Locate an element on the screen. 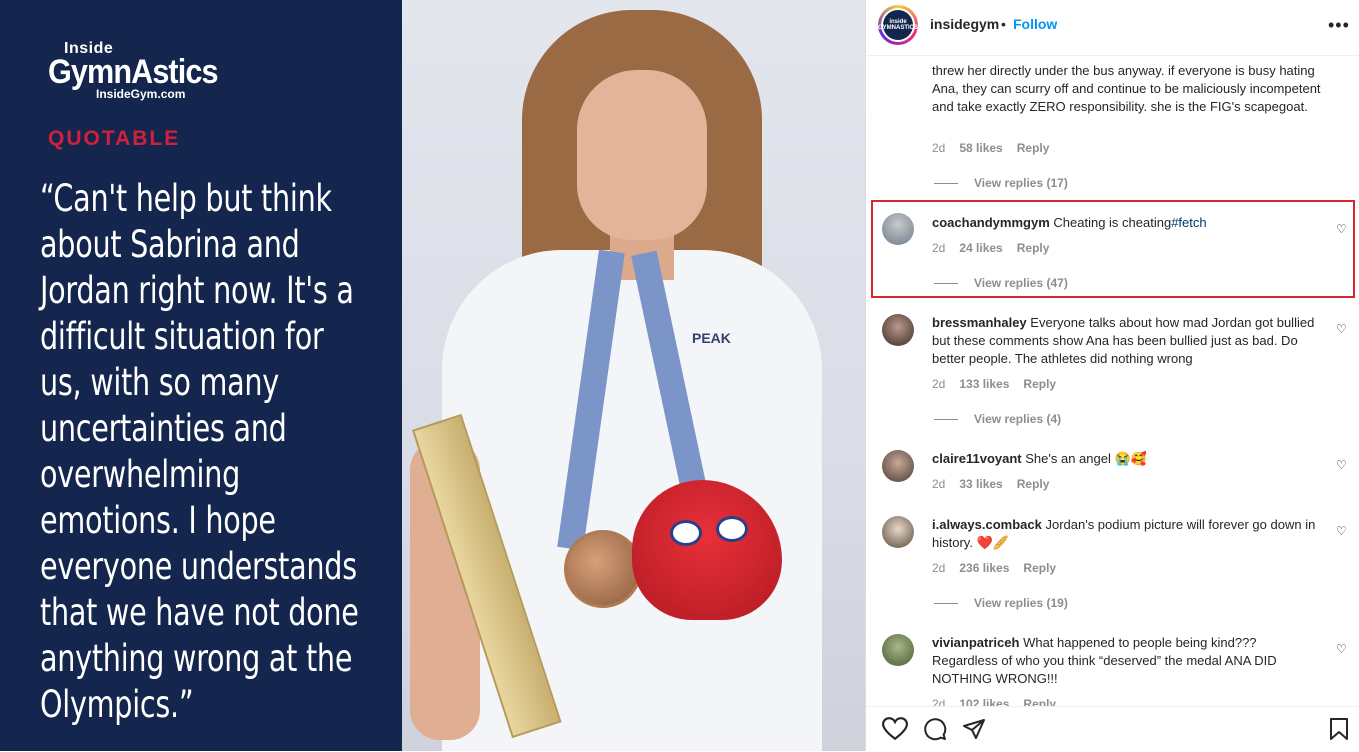  heart-icon is located at coordinates (895, 729).